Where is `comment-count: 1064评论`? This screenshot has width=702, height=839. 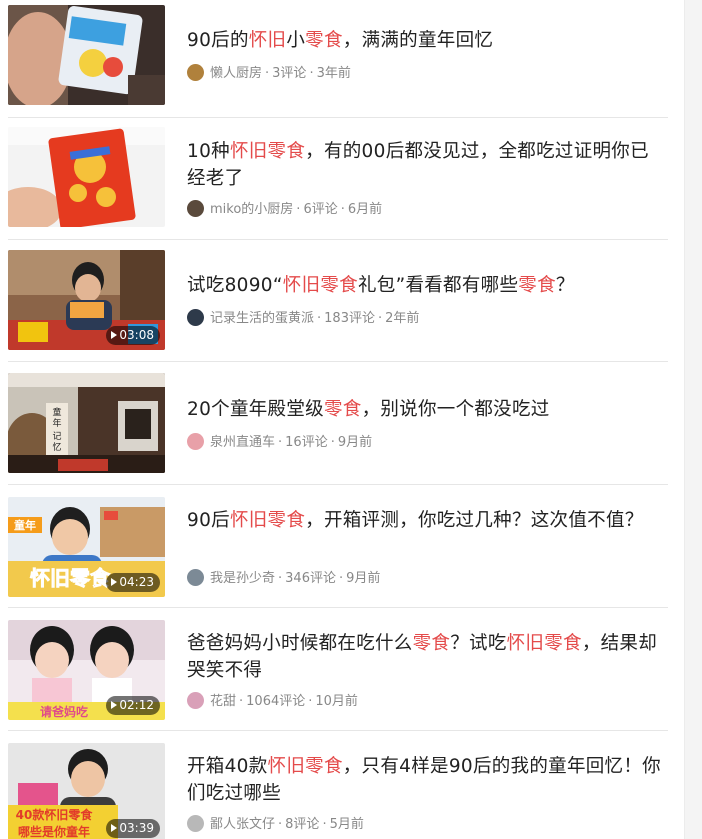 comment-count: 1064评论 is located at coordinates (276, 701).